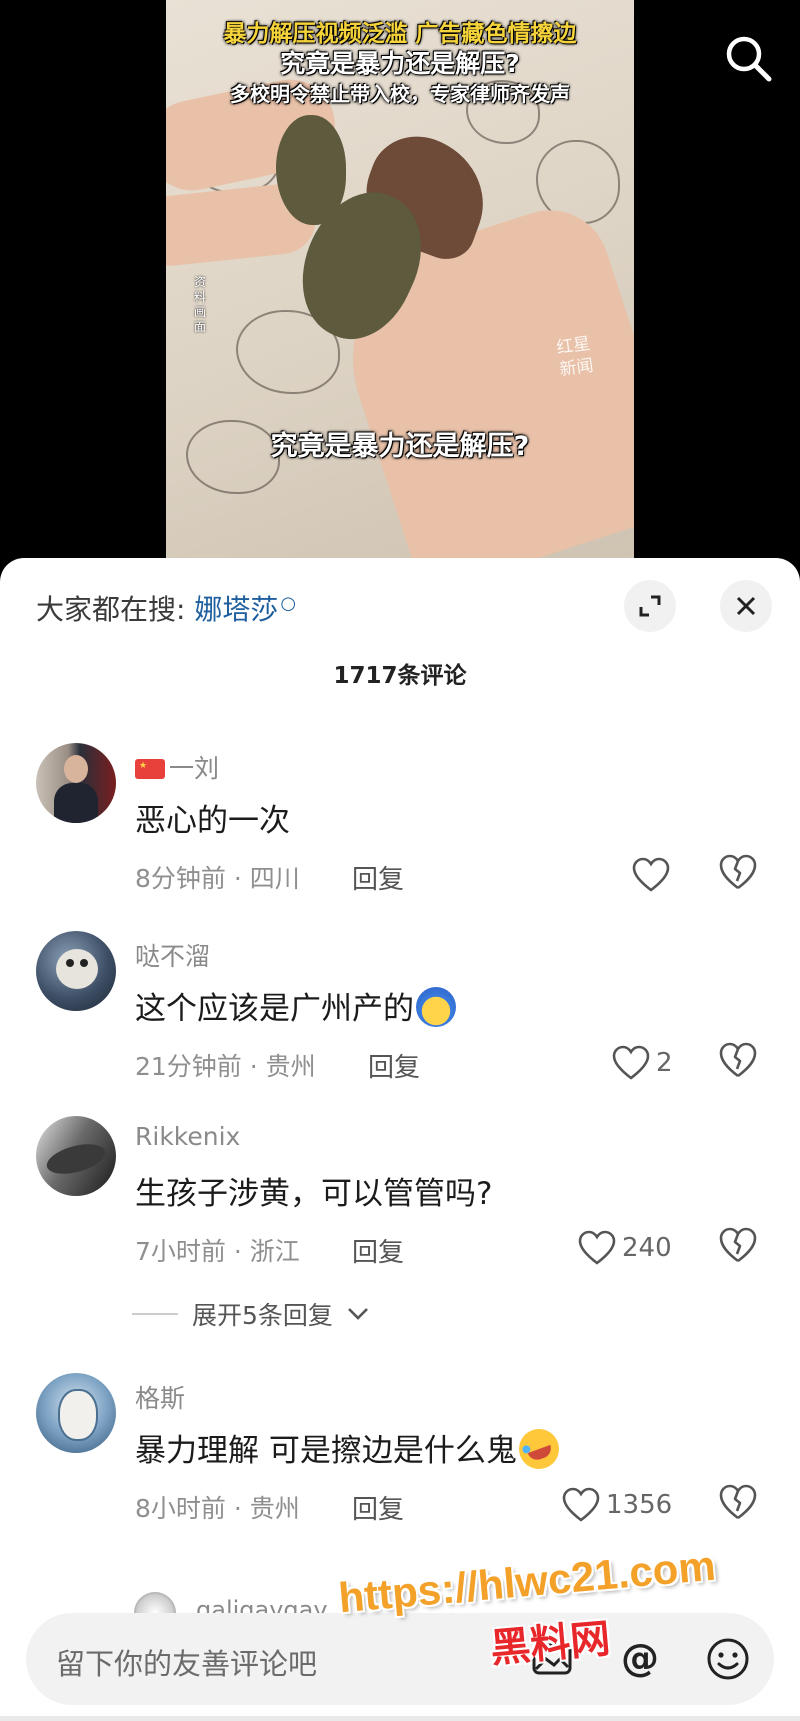  Describe the element at coordinates (314, 1194) in the screenshot. I see `comment-text: 生孩子涉黄，可以管管吗?` at that location.